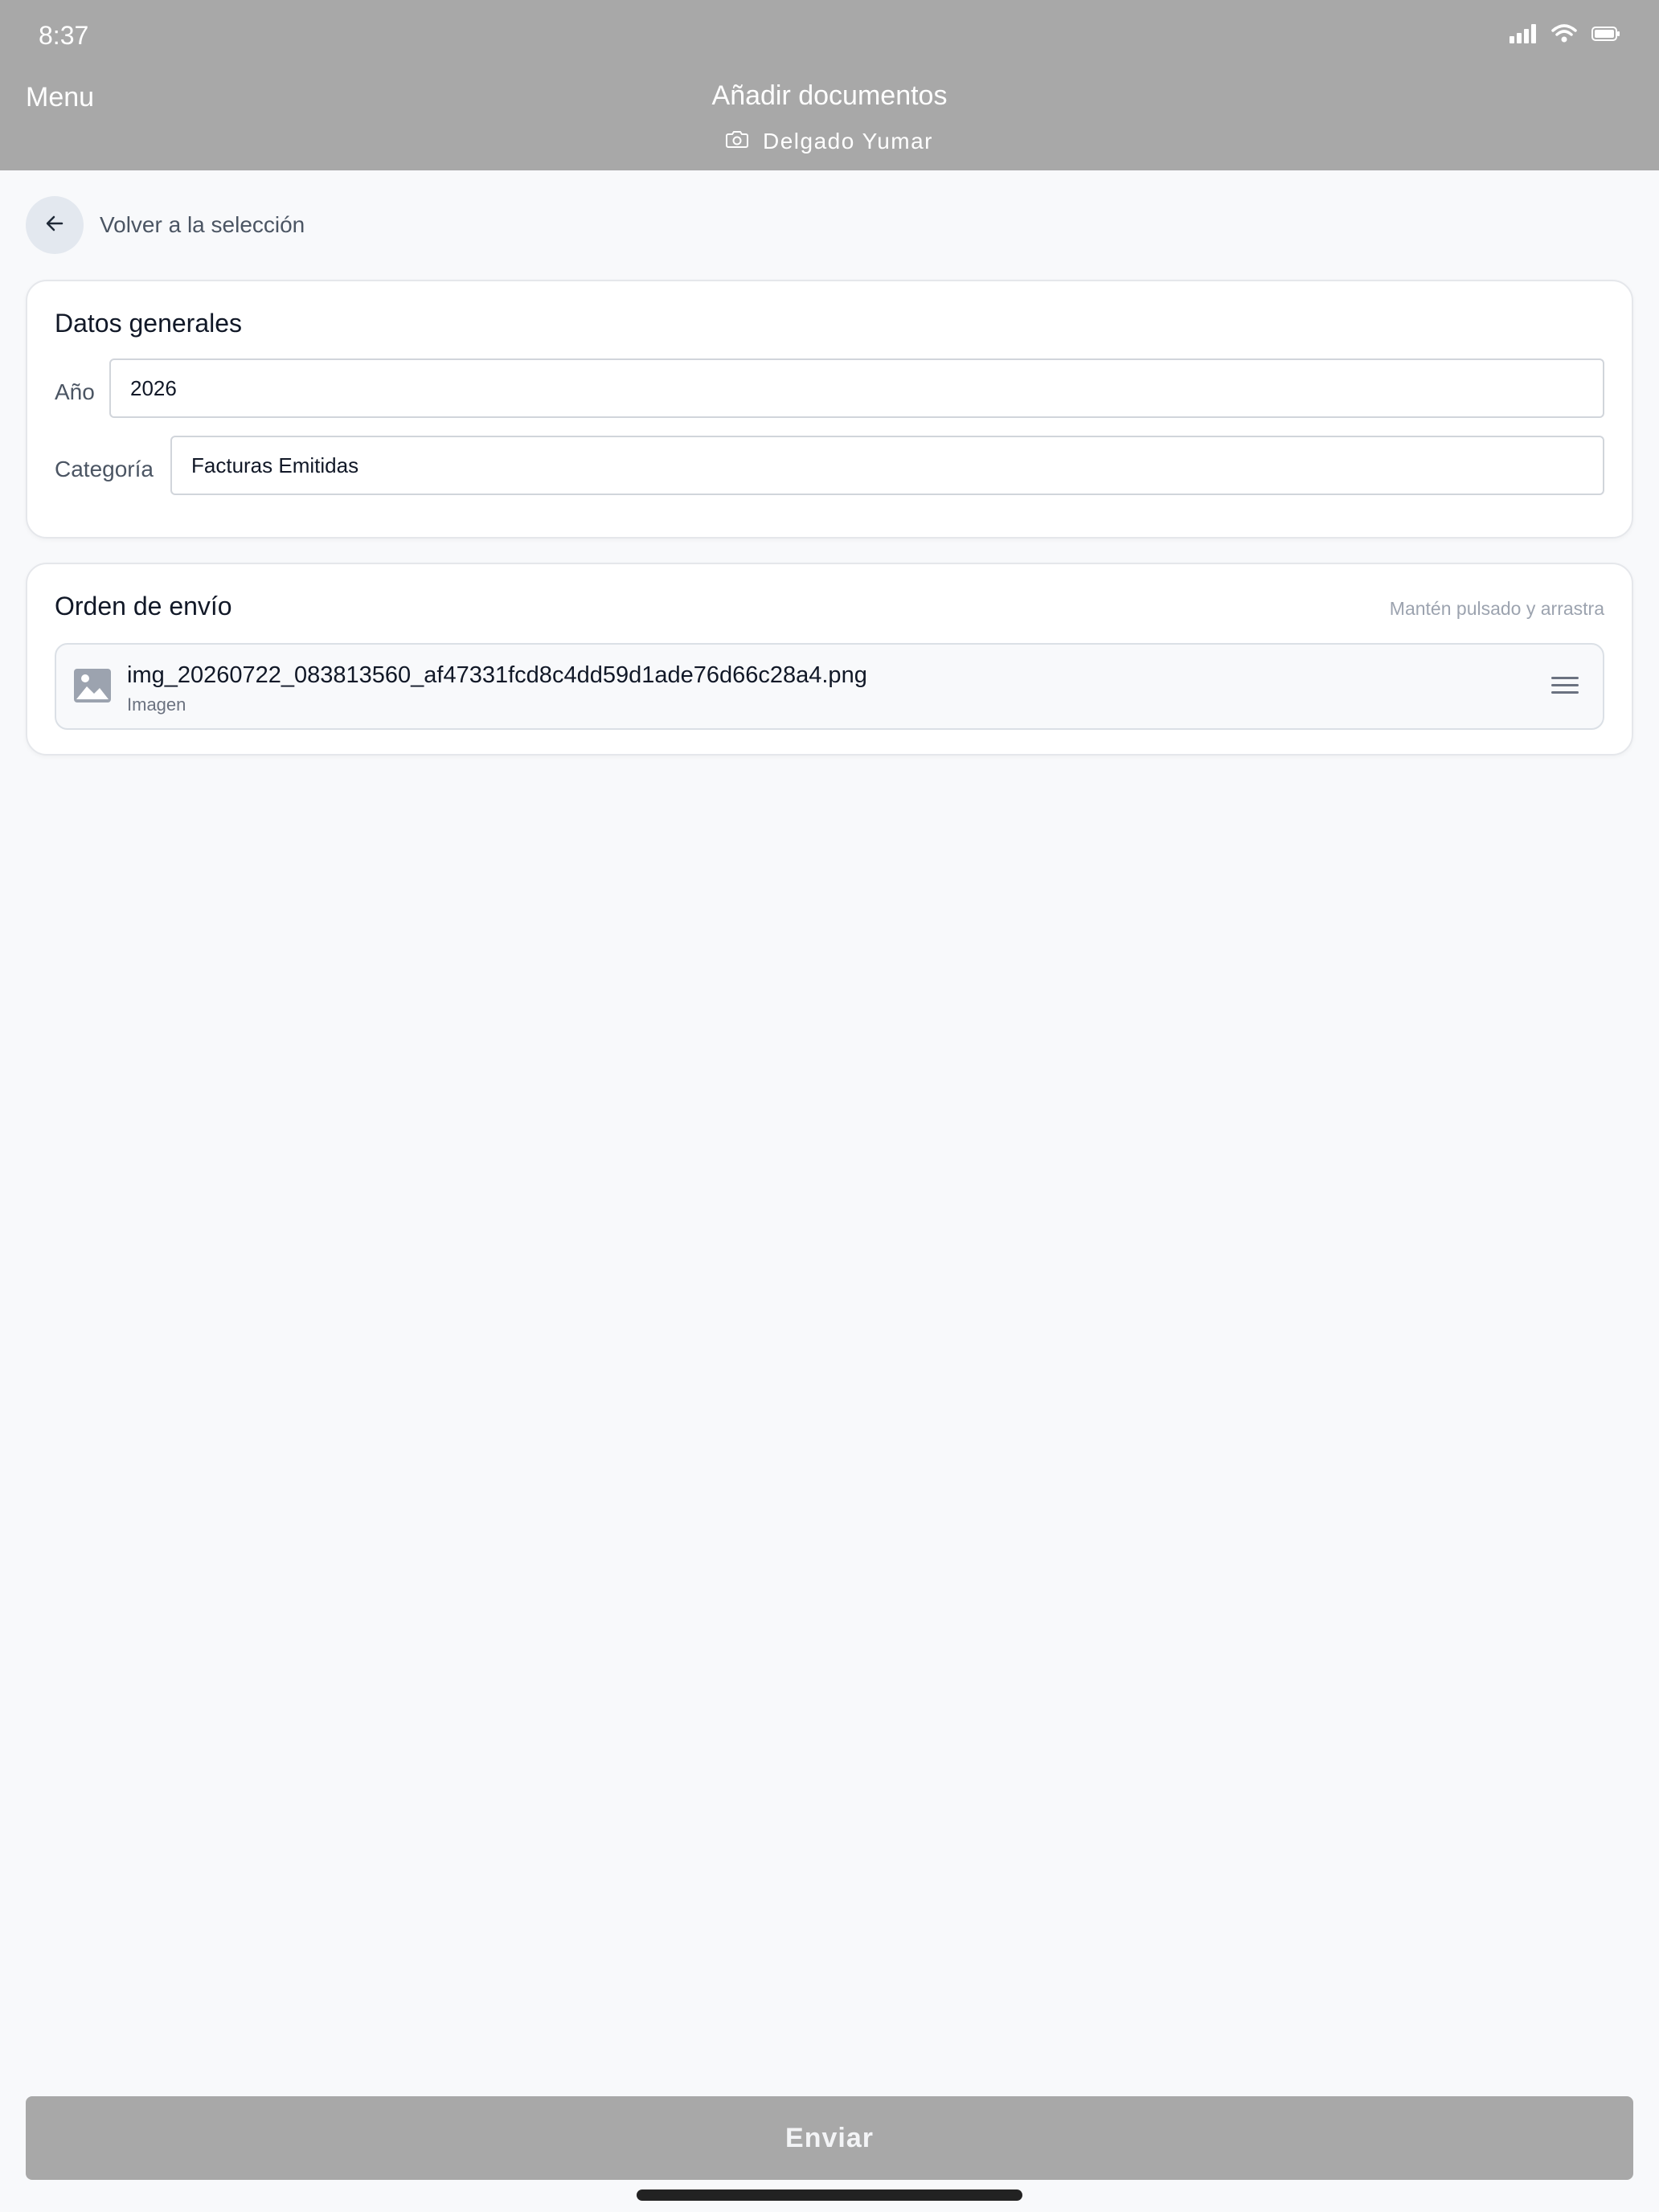 This screenshot has height=2212, width=1659. I want to click on status-time: 8:37, so click(64, 35).